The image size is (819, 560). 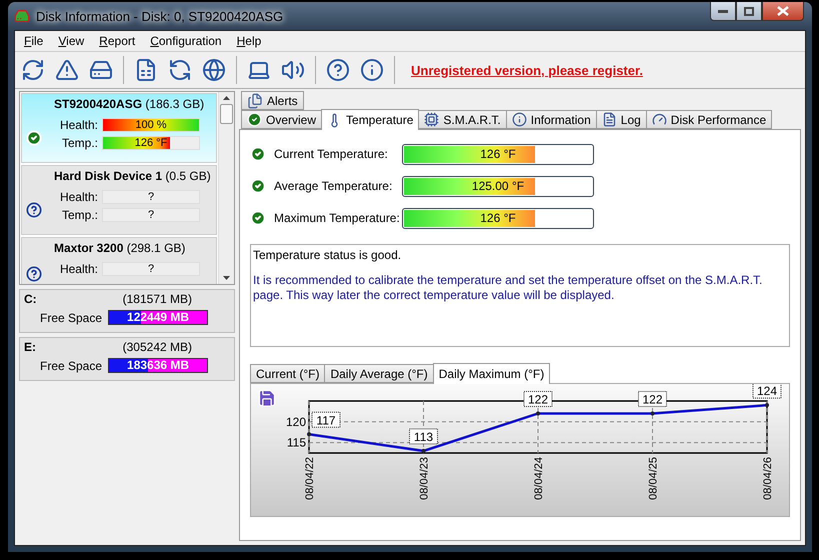 What do you see at coordinates (462, 119) in the screenshot?
I see `tab: S.M.A.R.T.` at bounding box center [462, 119].